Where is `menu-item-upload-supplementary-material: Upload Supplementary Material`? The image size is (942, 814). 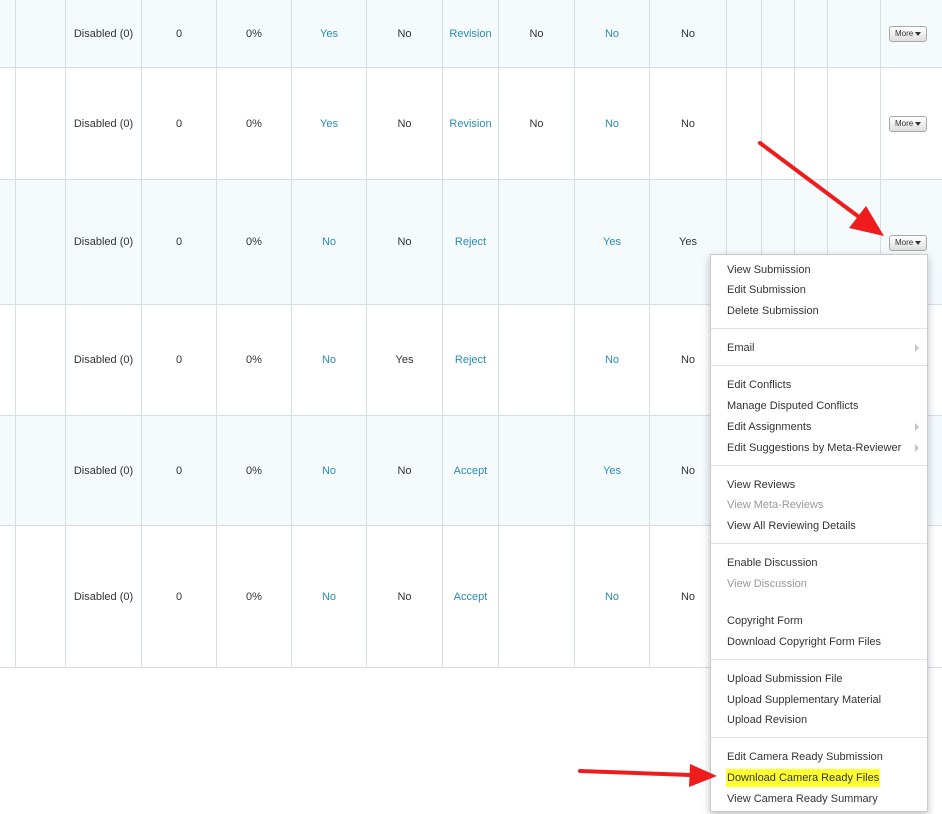
menu-item-upload-supplementary-material: Upload Supplementary Material is located at coordinates (804, 700).